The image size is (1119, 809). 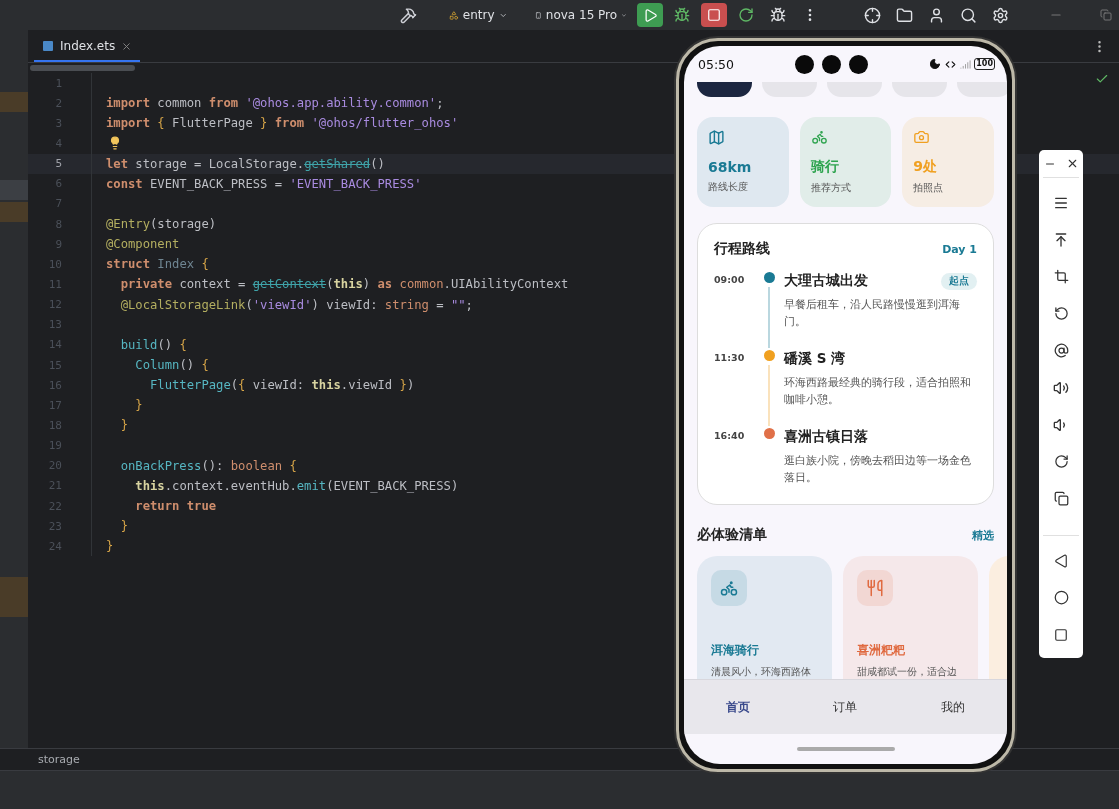 I want to click on stop-time: 16:40, so click(x=730, y=436).